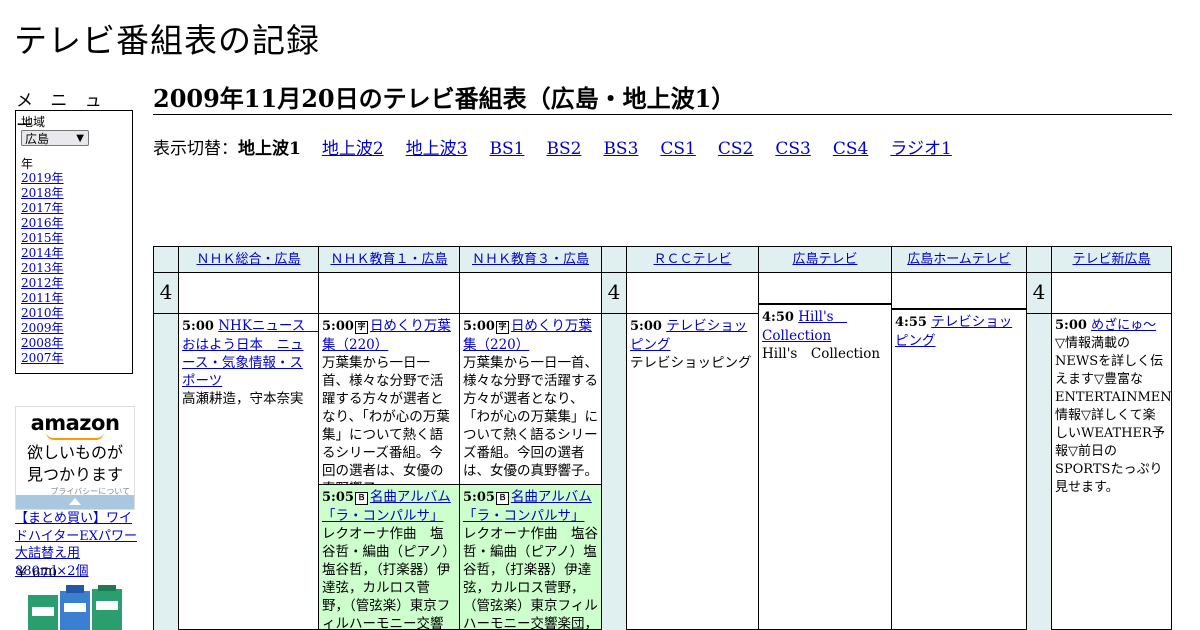 The height and width of the screenshot is (630, 1200). Describe the element at coordinates (778, 317) in the screenshot. I see `program-time: 4:50` at that location.